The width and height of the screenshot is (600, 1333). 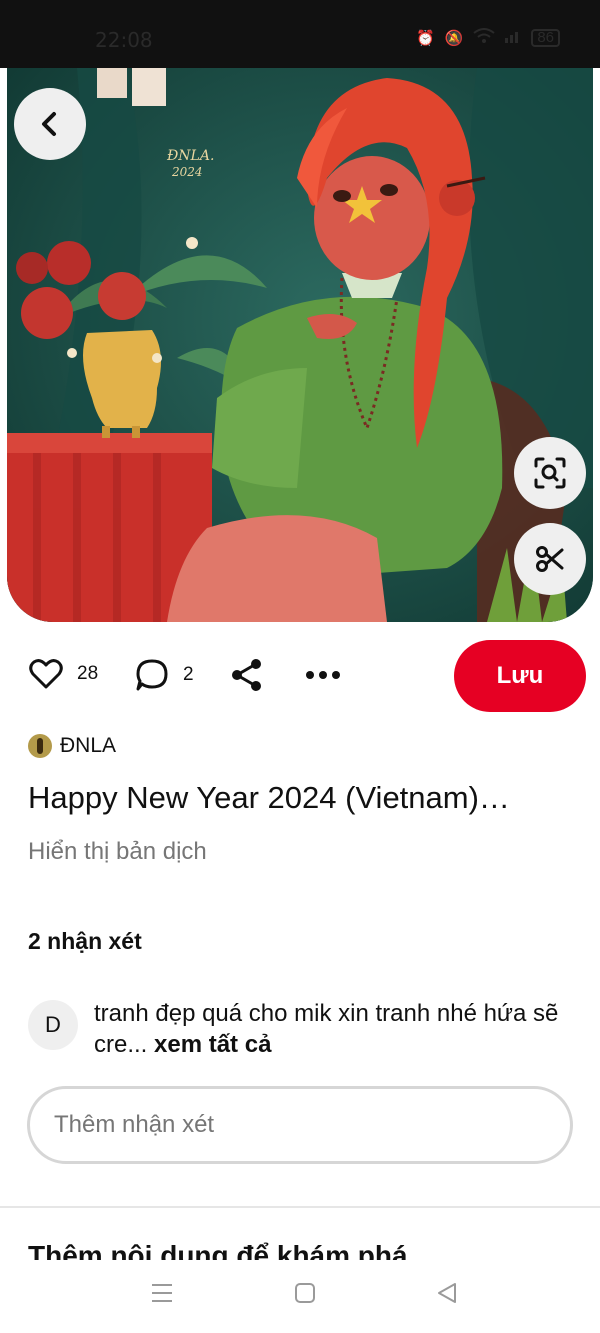 I want to click on action-row: 28 2 Lưu, so click(x=300, y=677).